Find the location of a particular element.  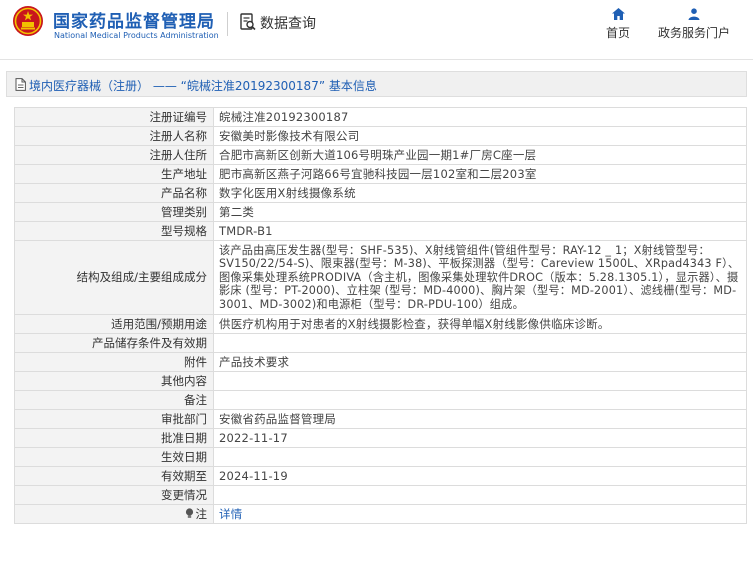

table-row: 产品储存条件及有效期 is located at coordinates (380, 343).